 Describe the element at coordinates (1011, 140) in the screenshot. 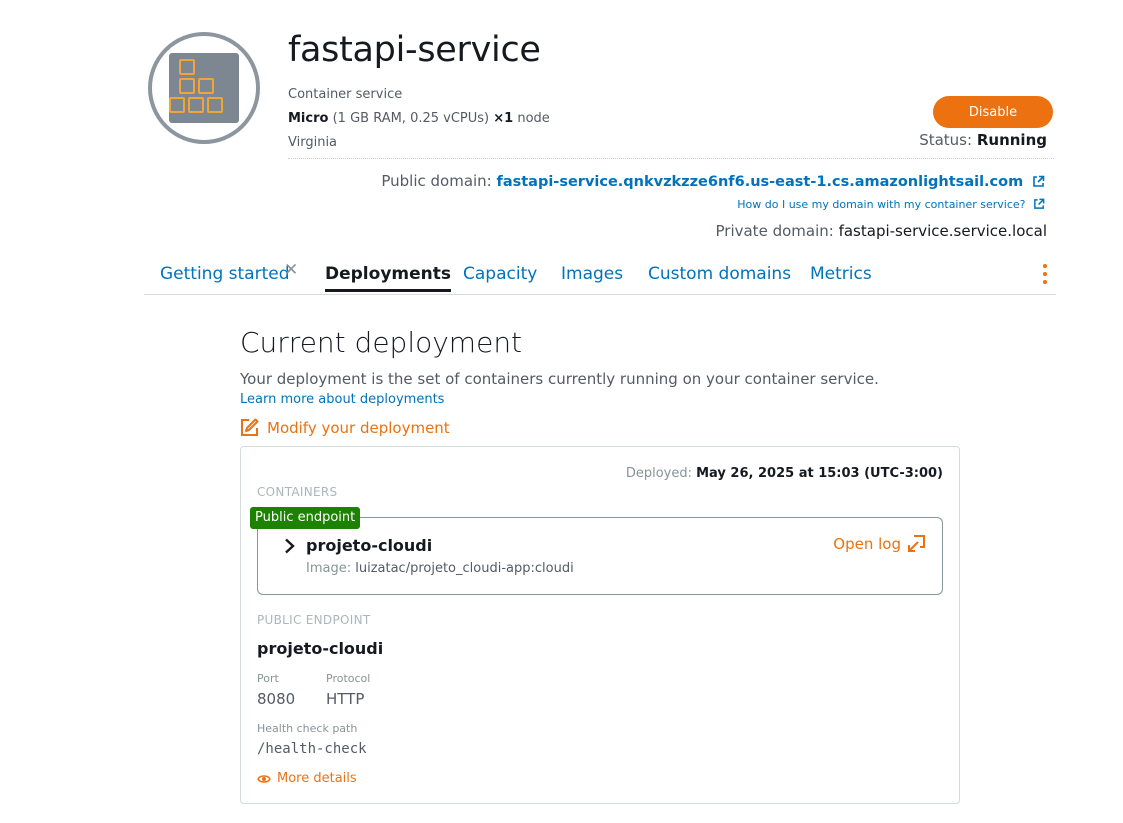

I see `status-value: Running` at that location.